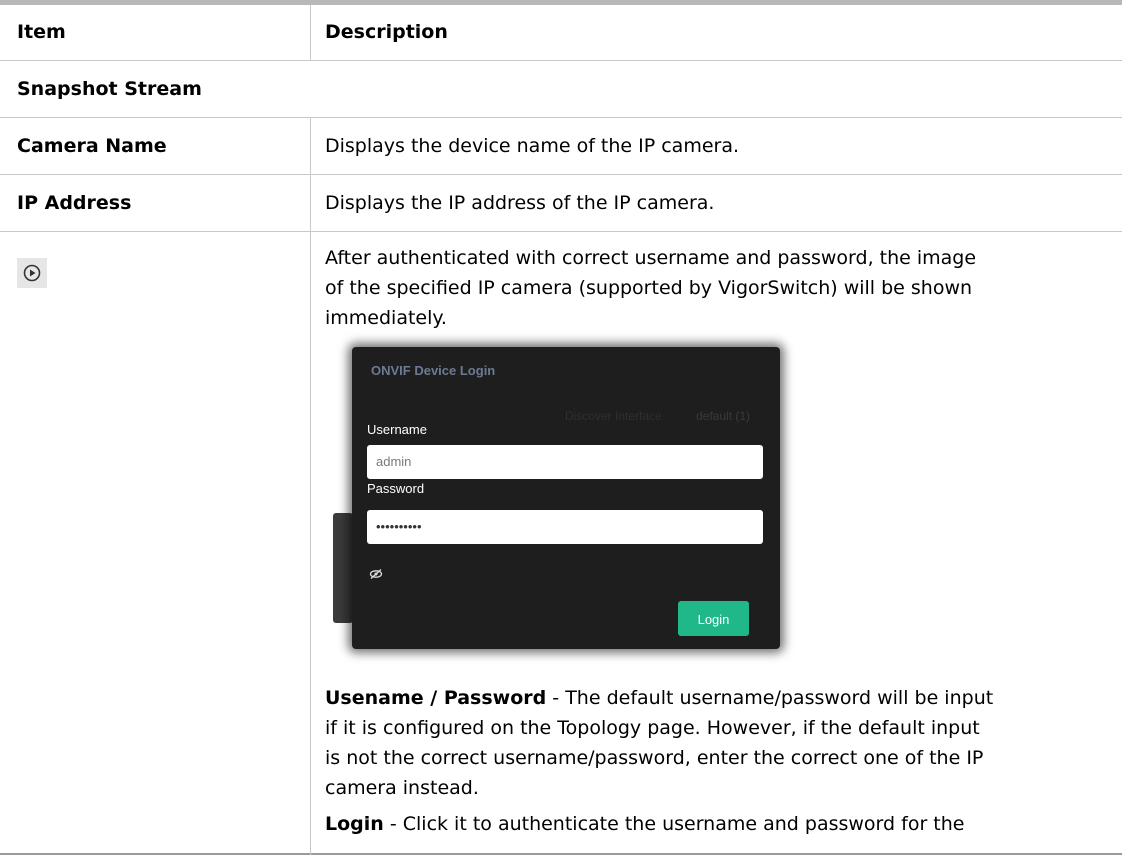 Image resolution: width=1122 pixels, height=855 pixels. Describe the element at coordinates (376, 574) in the screenshot. I see `eye-slash-icon` at that location.